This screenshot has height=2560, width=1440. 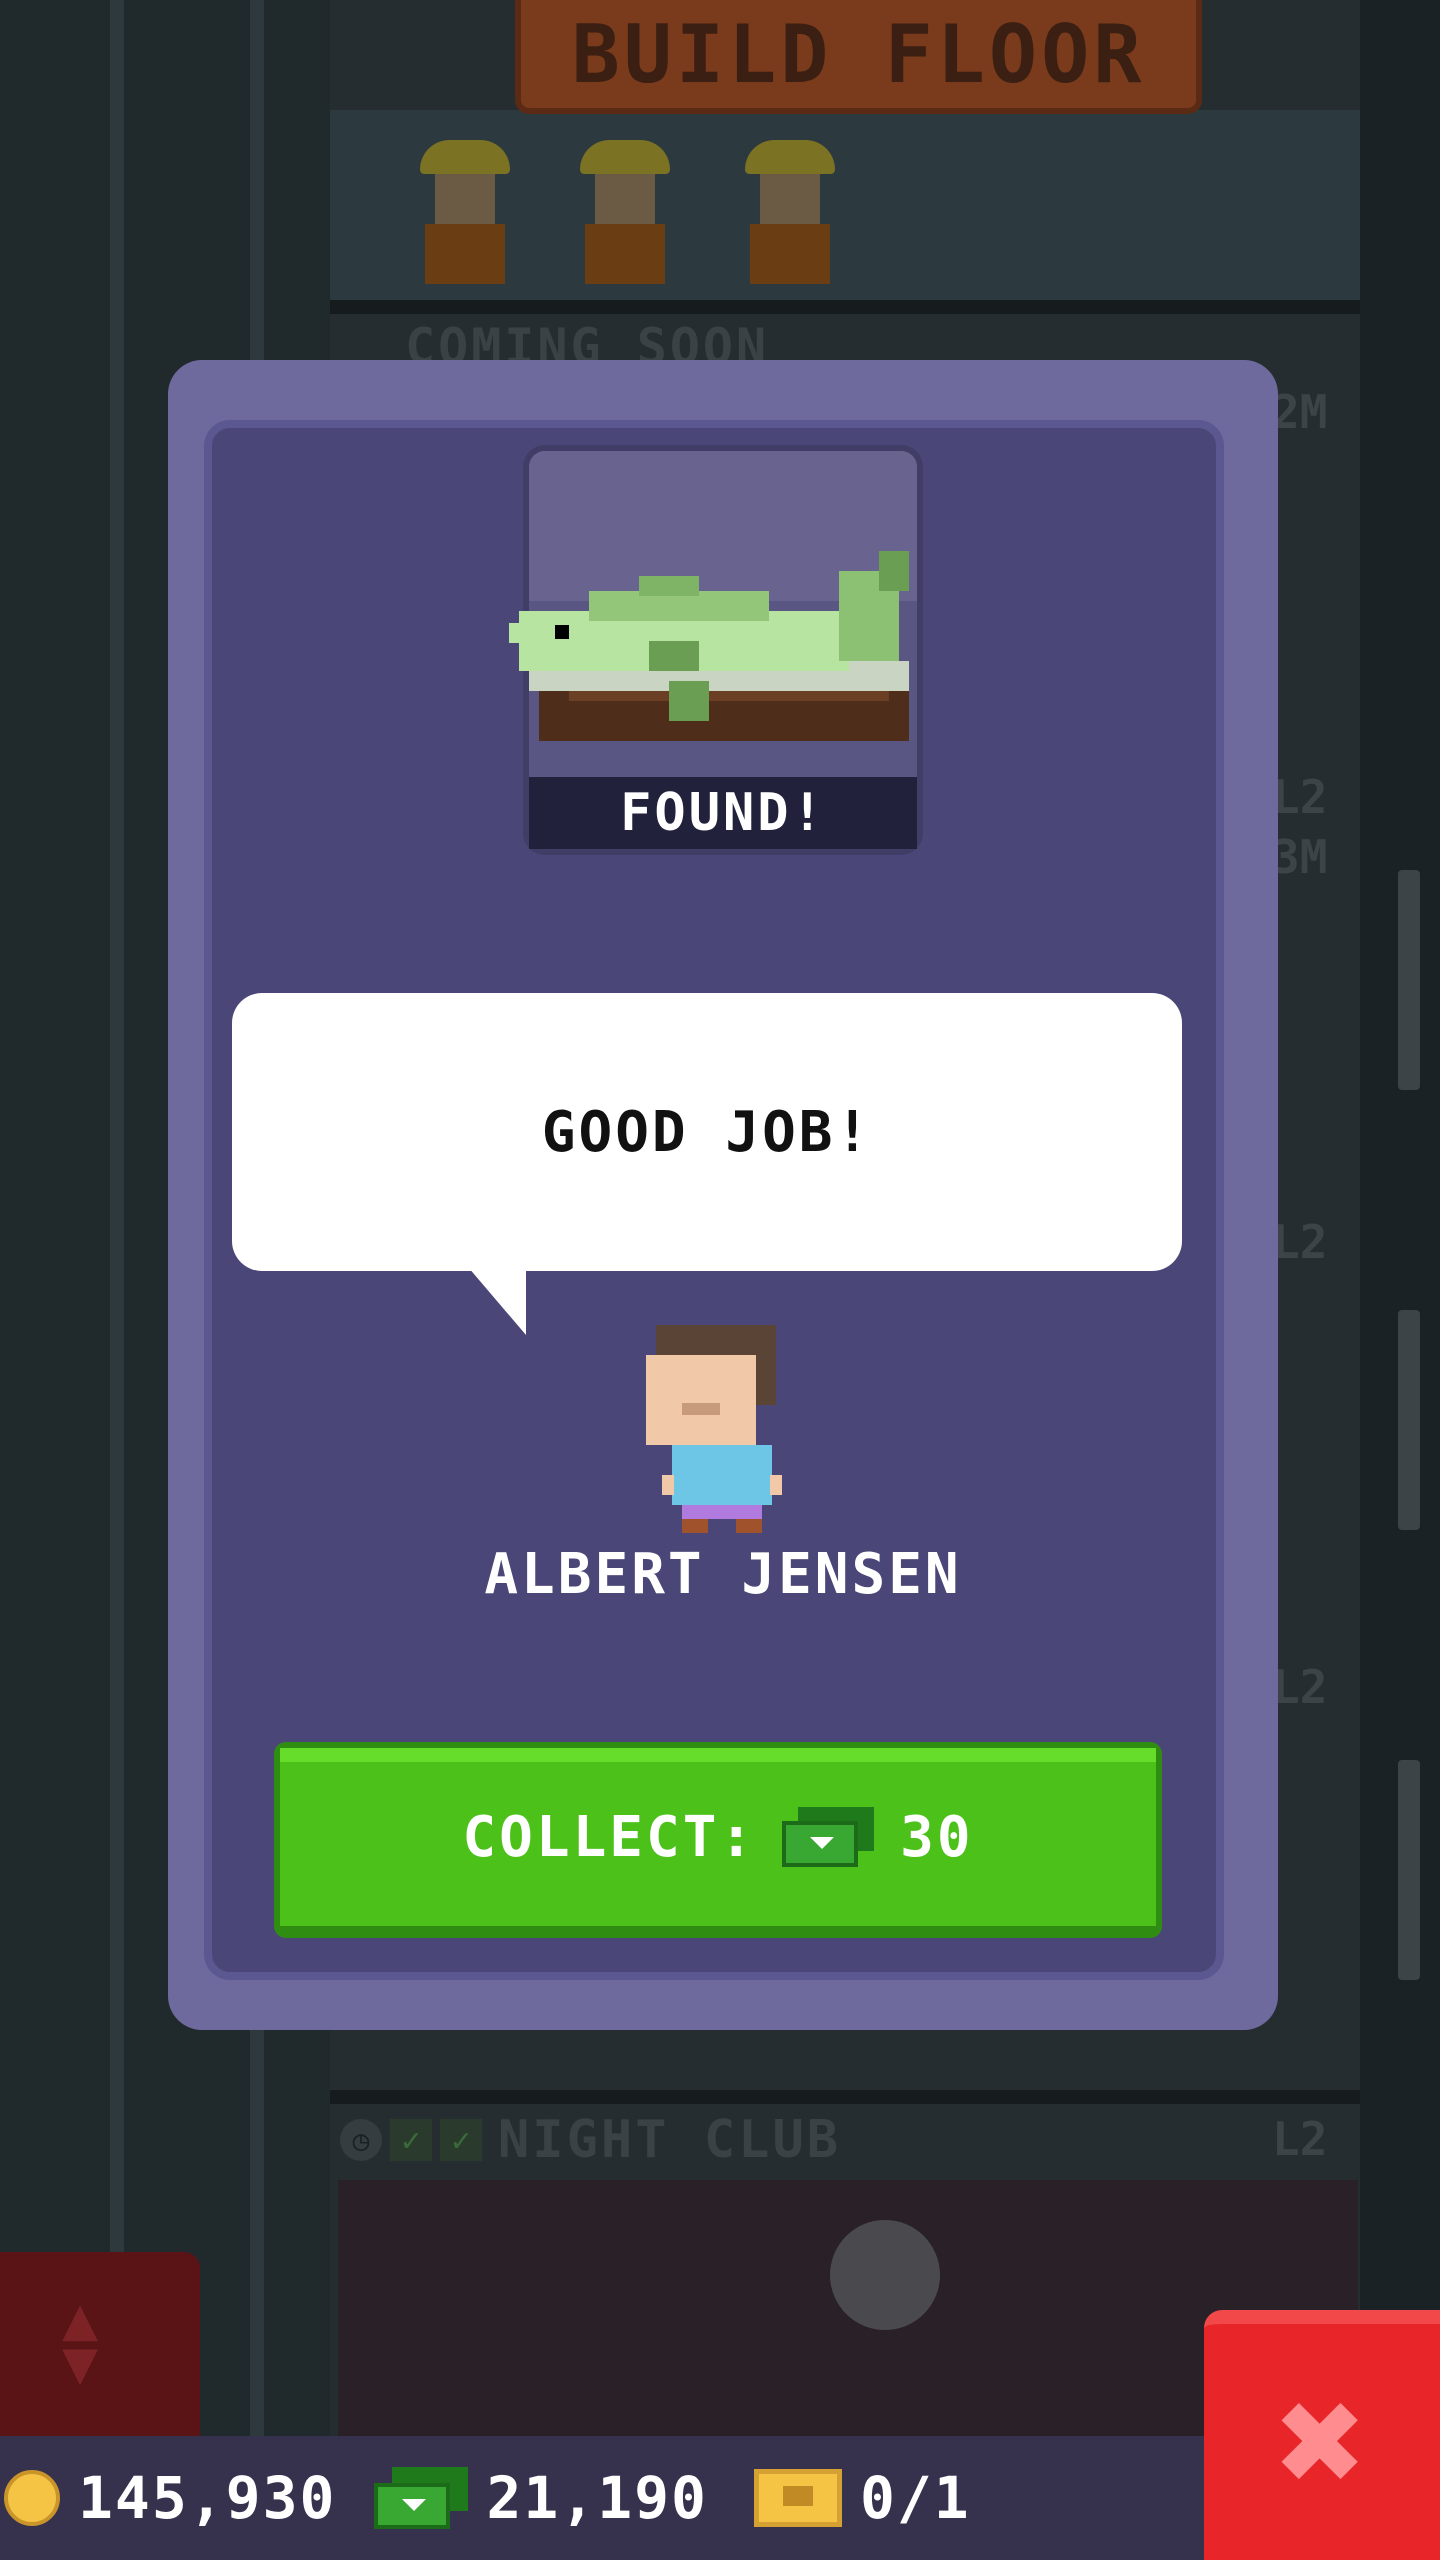 I want to click on found-label: FOUND!, so click(x=723, y=813).